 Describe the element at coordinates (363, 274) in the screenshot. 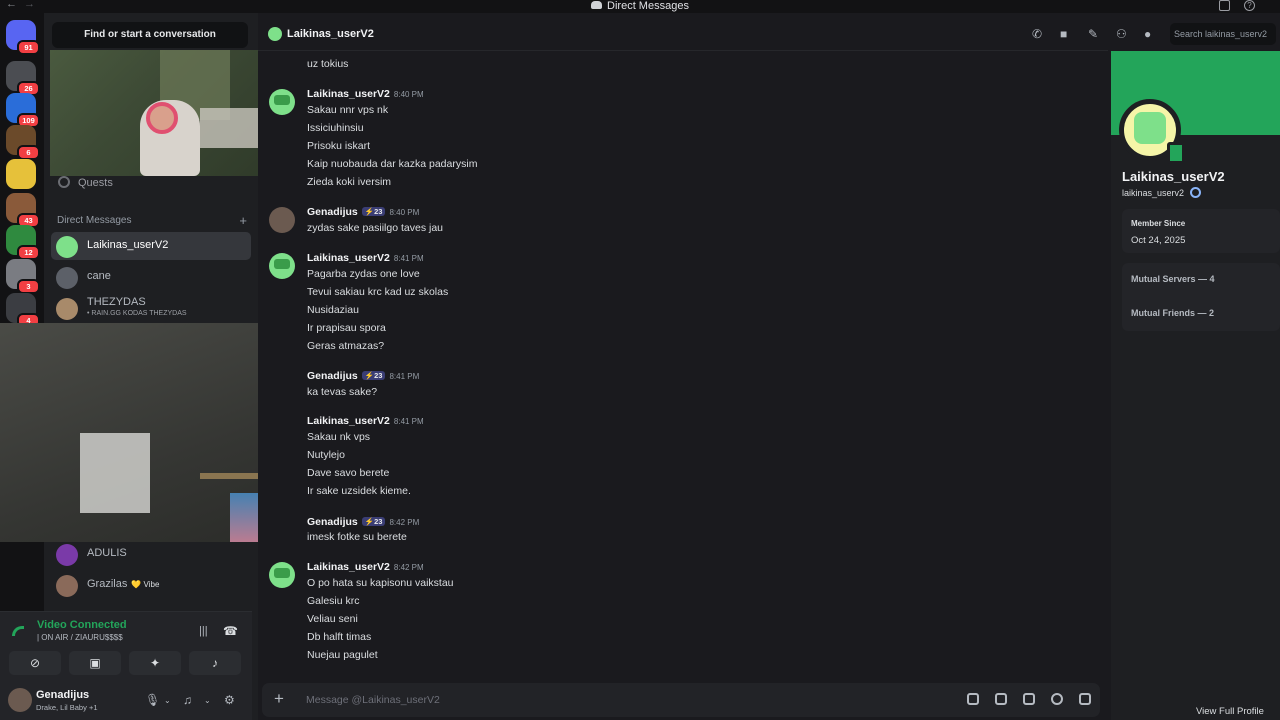

I see `message-line: Pagarba zydas one love` at that location.